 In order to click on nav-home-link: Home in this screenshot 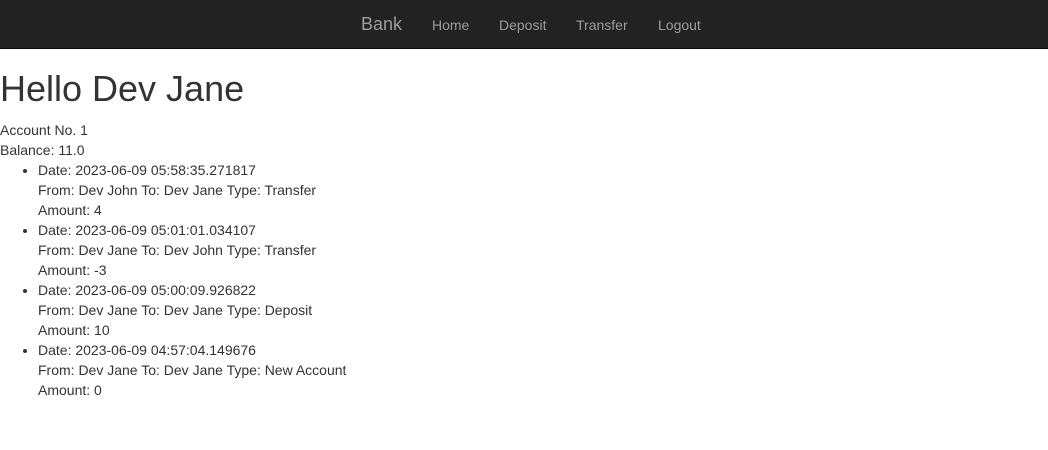, I will do `click(450, 25)`.